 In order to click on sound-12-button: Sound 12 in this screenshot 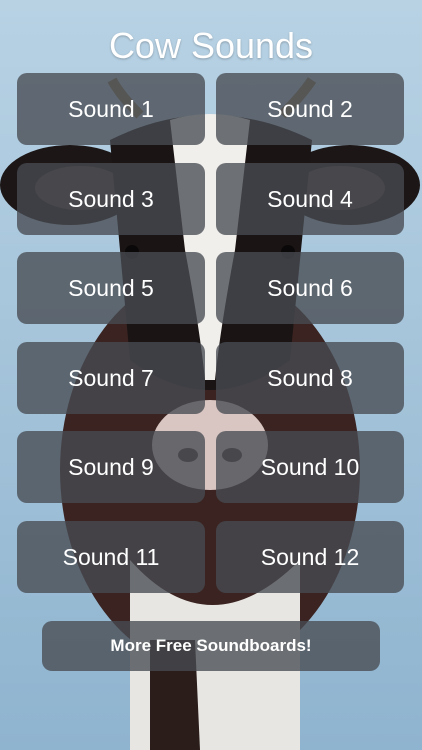, I will do `click(310, 557)`.